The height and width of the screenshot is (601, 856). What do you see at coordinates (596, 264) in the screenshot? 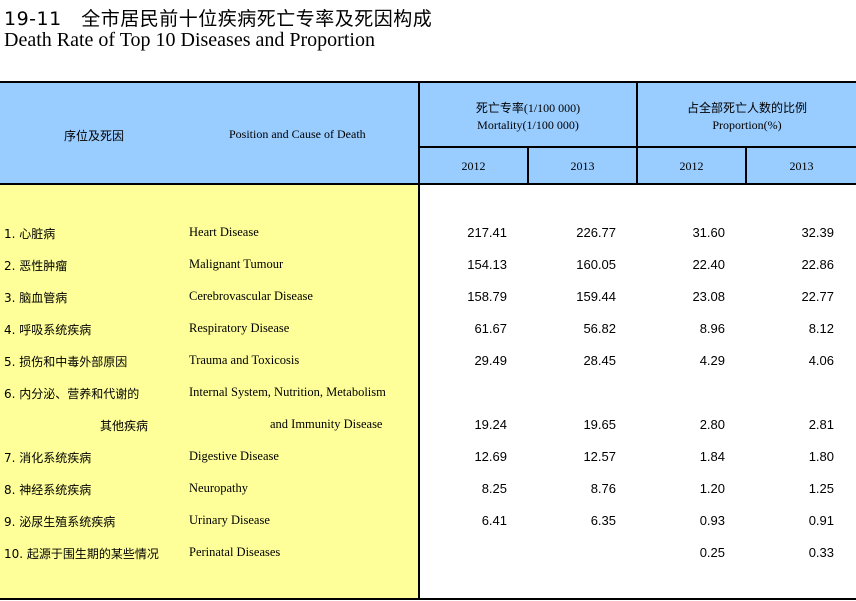
I see `mortality-2013-value: 160.05` at bounding box center [596, 264].